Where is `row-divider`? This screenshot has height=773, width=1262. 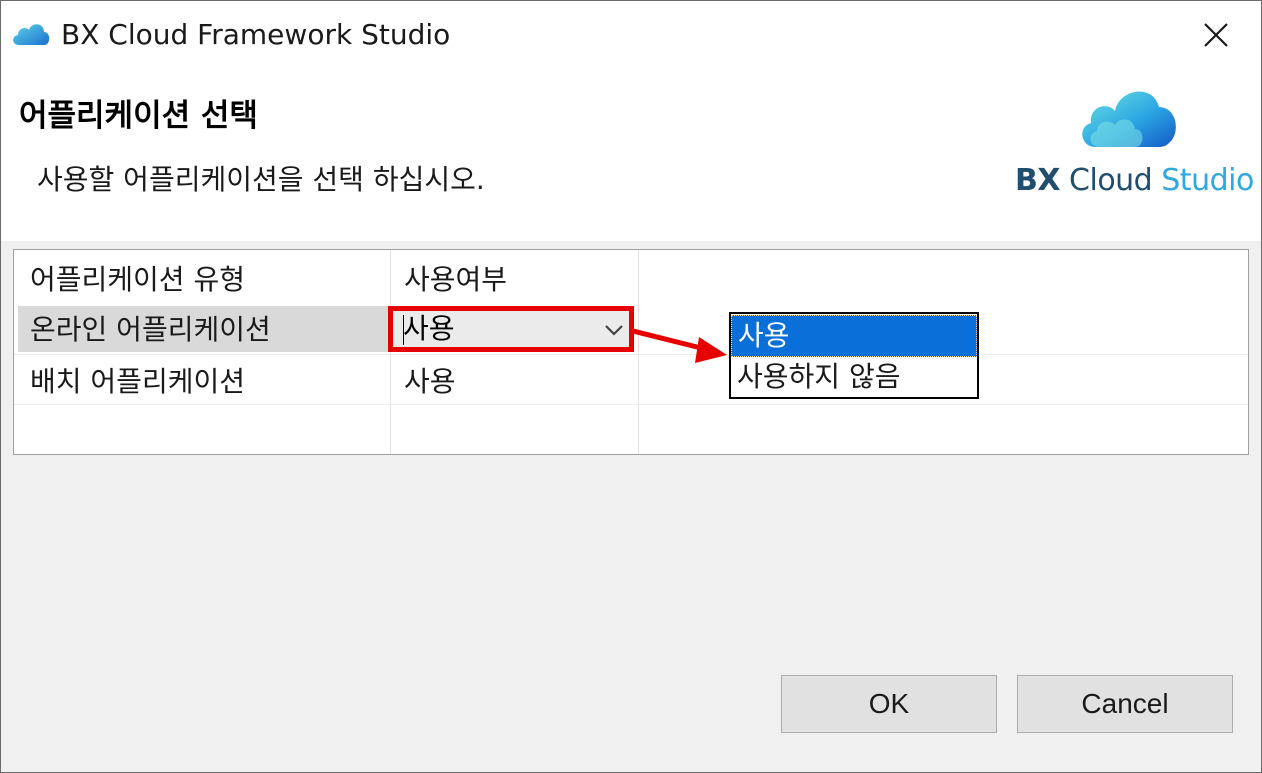 row-divider is located at coordinates (631, 404).